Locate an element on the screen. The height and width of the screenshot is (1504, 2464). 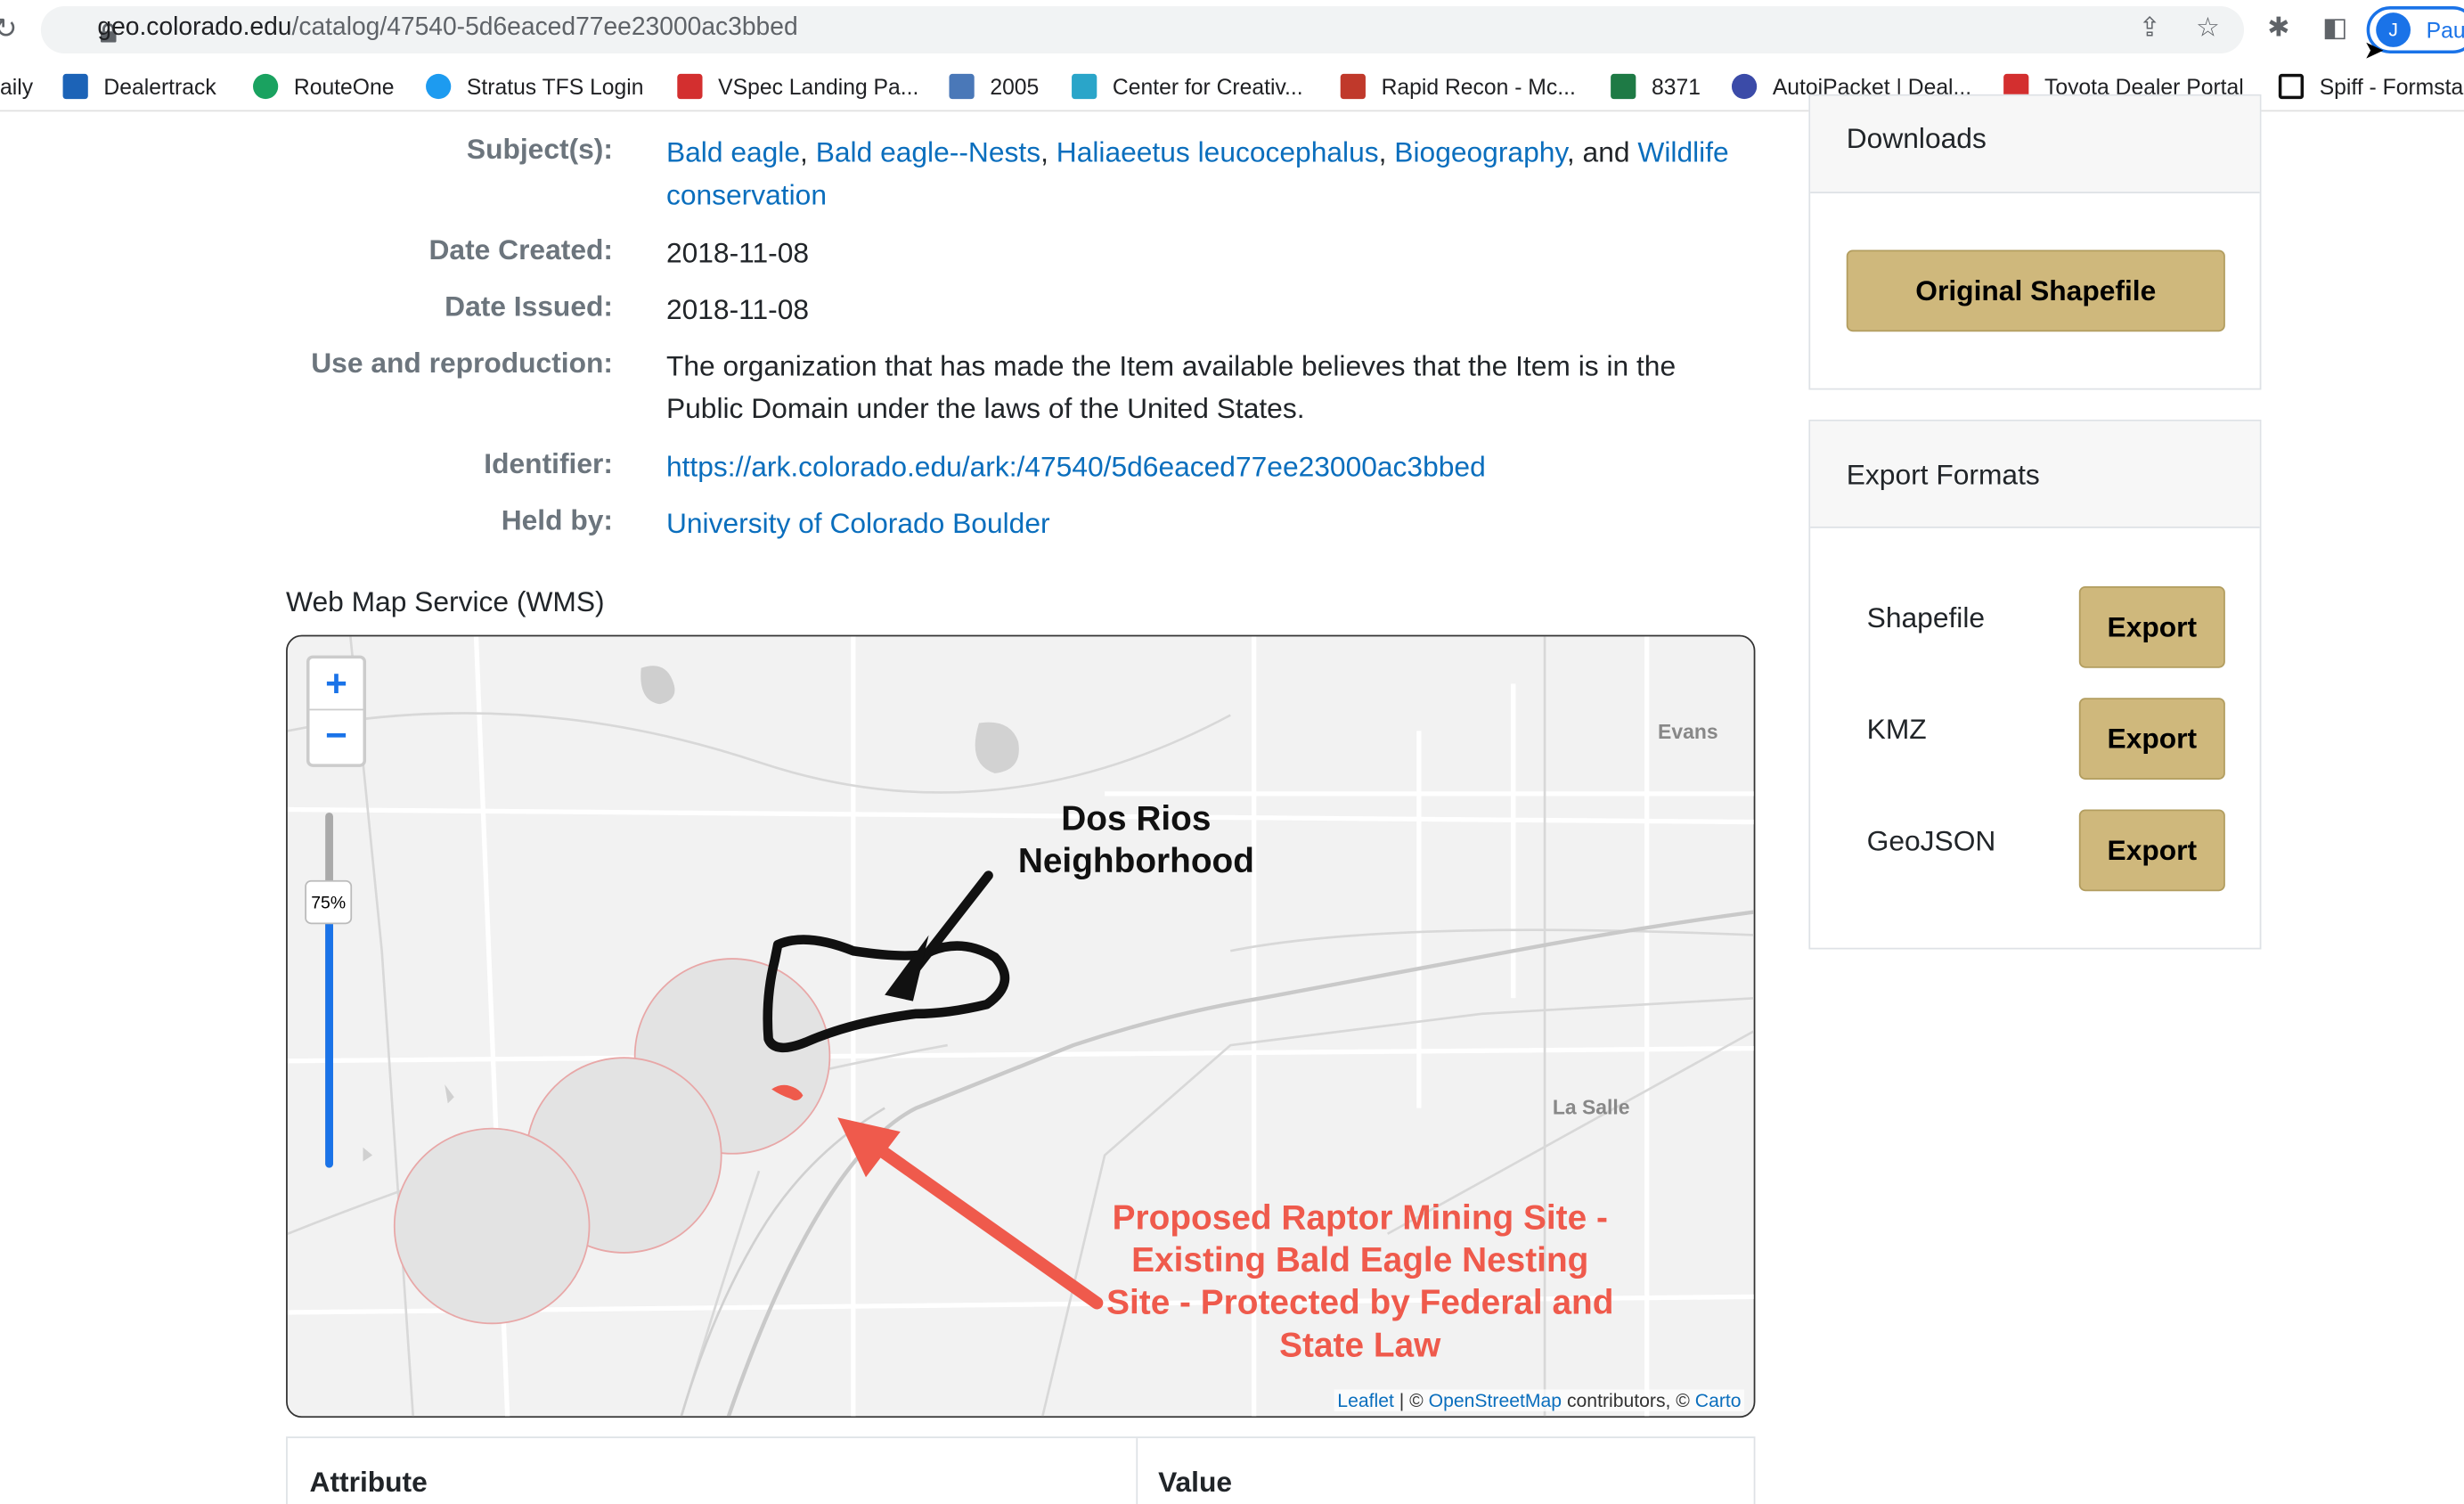
format-label-shapefile: Shapefile is located at coordinates (1926, 617).